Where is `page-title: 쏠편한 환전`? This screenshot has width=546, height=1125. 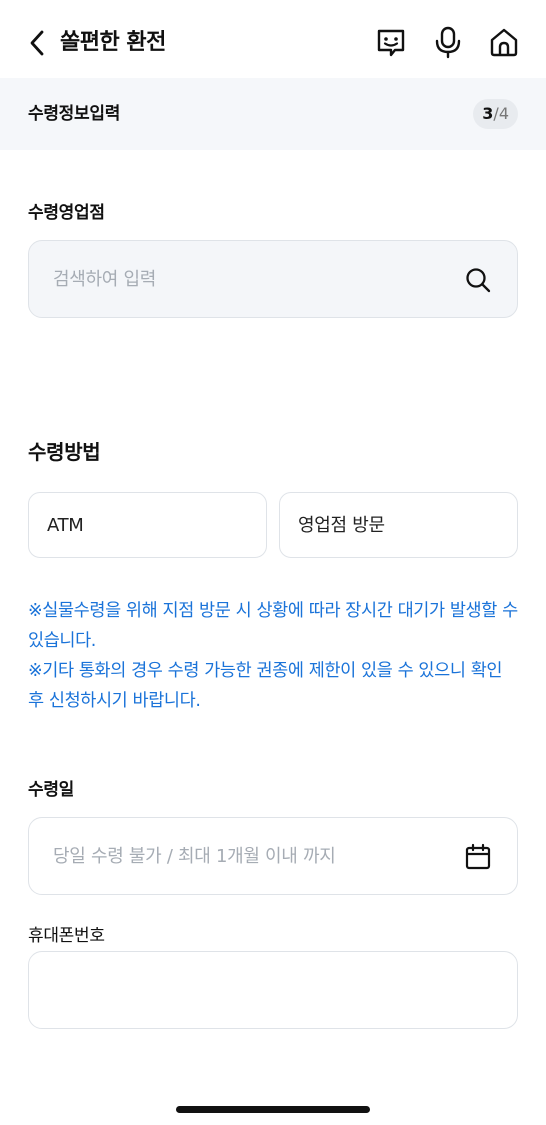 page-title: 쏠편한 환전 is located at coordinates (113, 42).